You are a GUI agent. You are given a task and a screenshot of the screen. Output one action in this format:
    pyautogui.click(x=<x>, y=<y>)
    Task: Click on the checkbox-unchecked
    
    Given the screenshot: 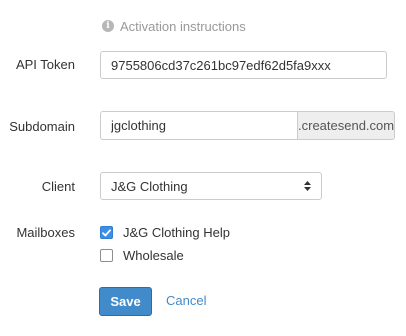 What is the action you would take?
    pyautogui.click(x=106, y=255)
    